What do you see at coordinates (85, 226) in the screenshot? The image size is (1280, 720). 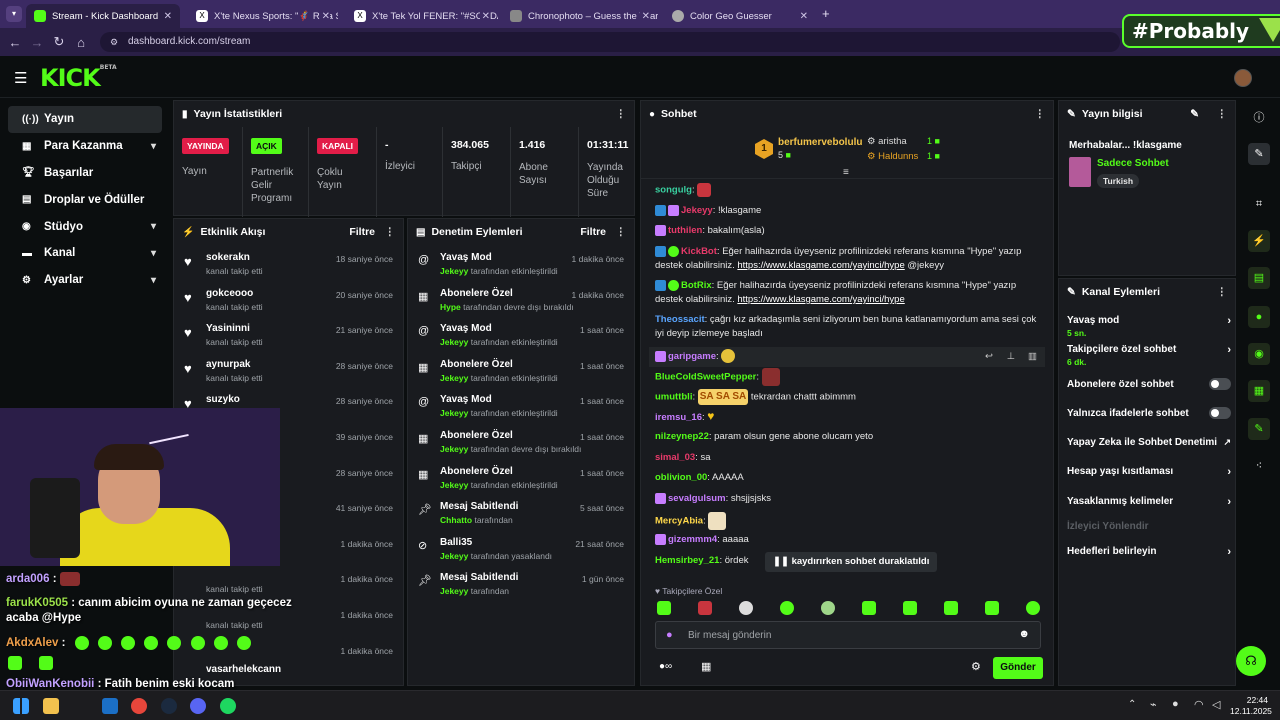 I see `sidebar-item-studyo: ◉ Stüdyo ▾` at bounding box center [85, 226].